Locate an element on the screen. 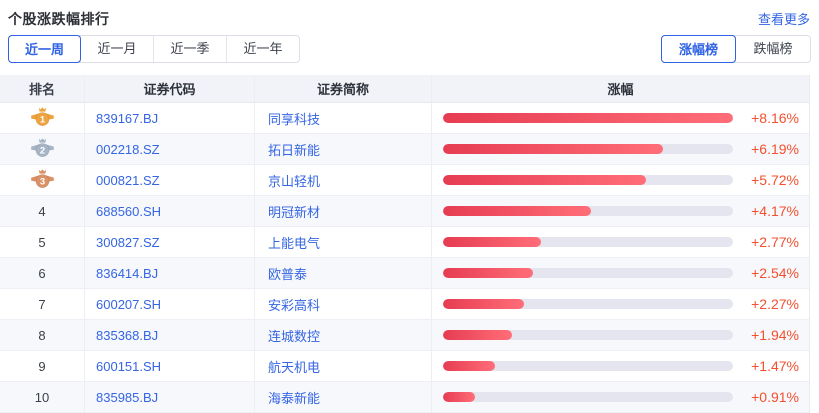 The height and width of the screenshot is (413, 819). change-cell: +5.72% is located at coordinates (620, 180).